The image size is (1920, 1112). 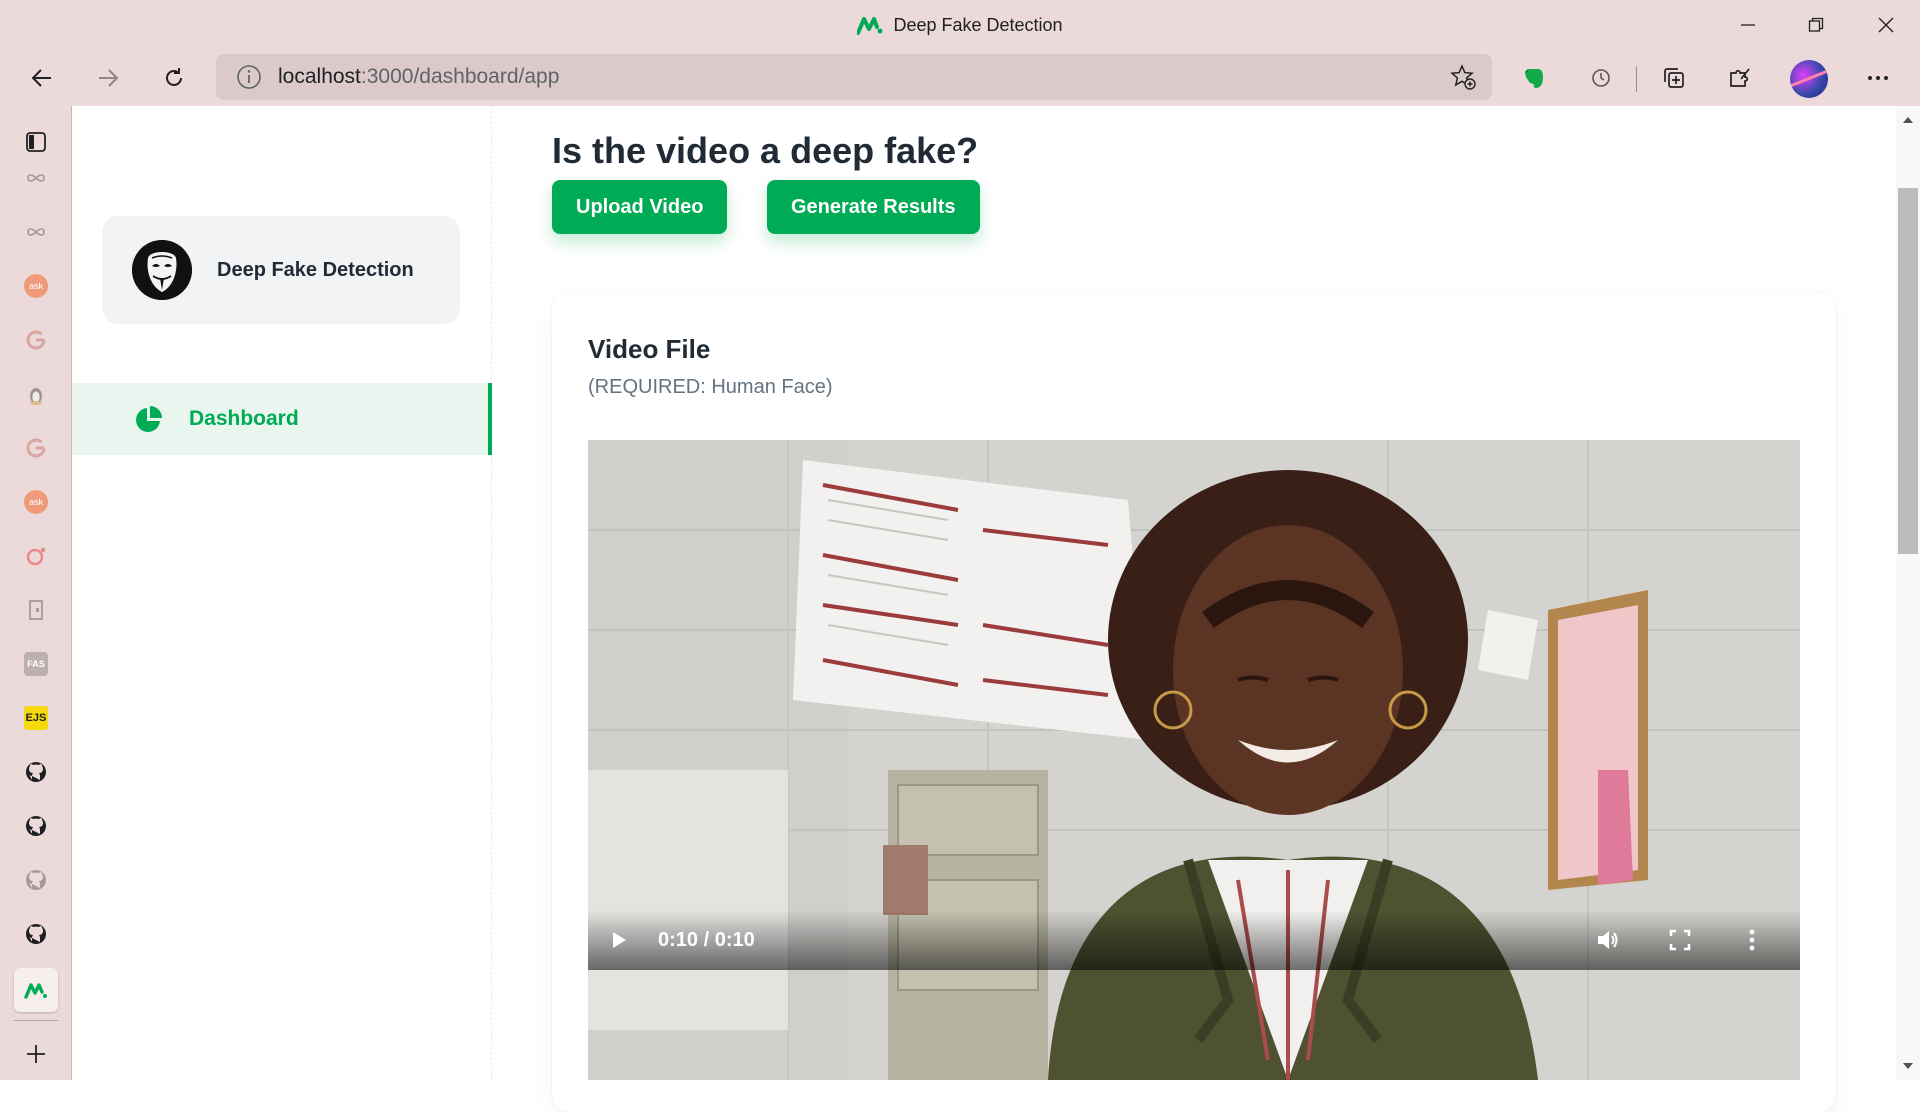 What do you see at coordinates (649, 349) in the screenshot?
I see `card-title: Video File` at bounding box center [649, 349].